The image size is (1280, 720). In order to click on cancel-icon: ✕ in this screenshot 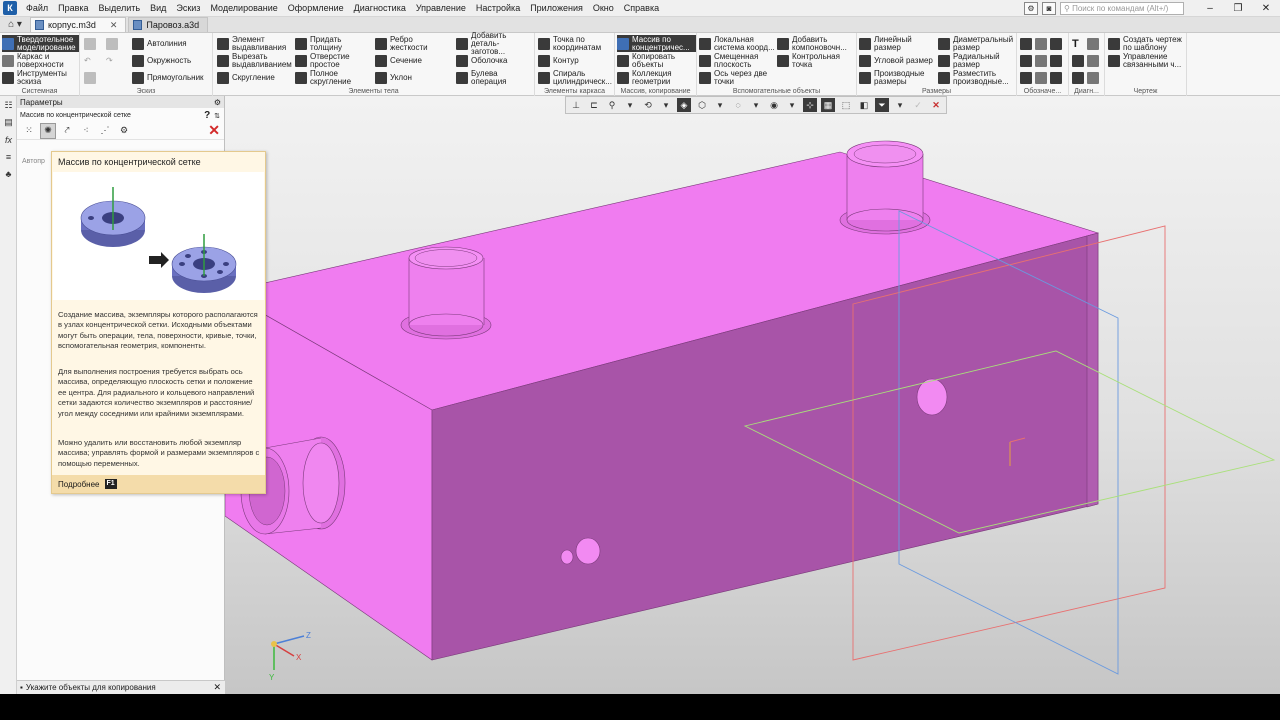, I will do `click(214, 130)`.